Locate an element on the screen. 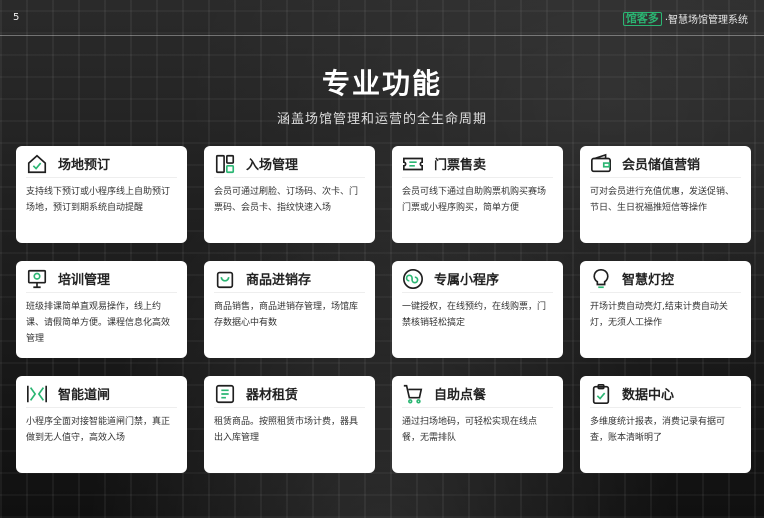 The height and width of the screenshot is (518, 764). feature-card-equipment-rental: 器材租赁 租赁商品。按照租赁市场计费，器具出入库管理 is located at coordinates (289, 424).